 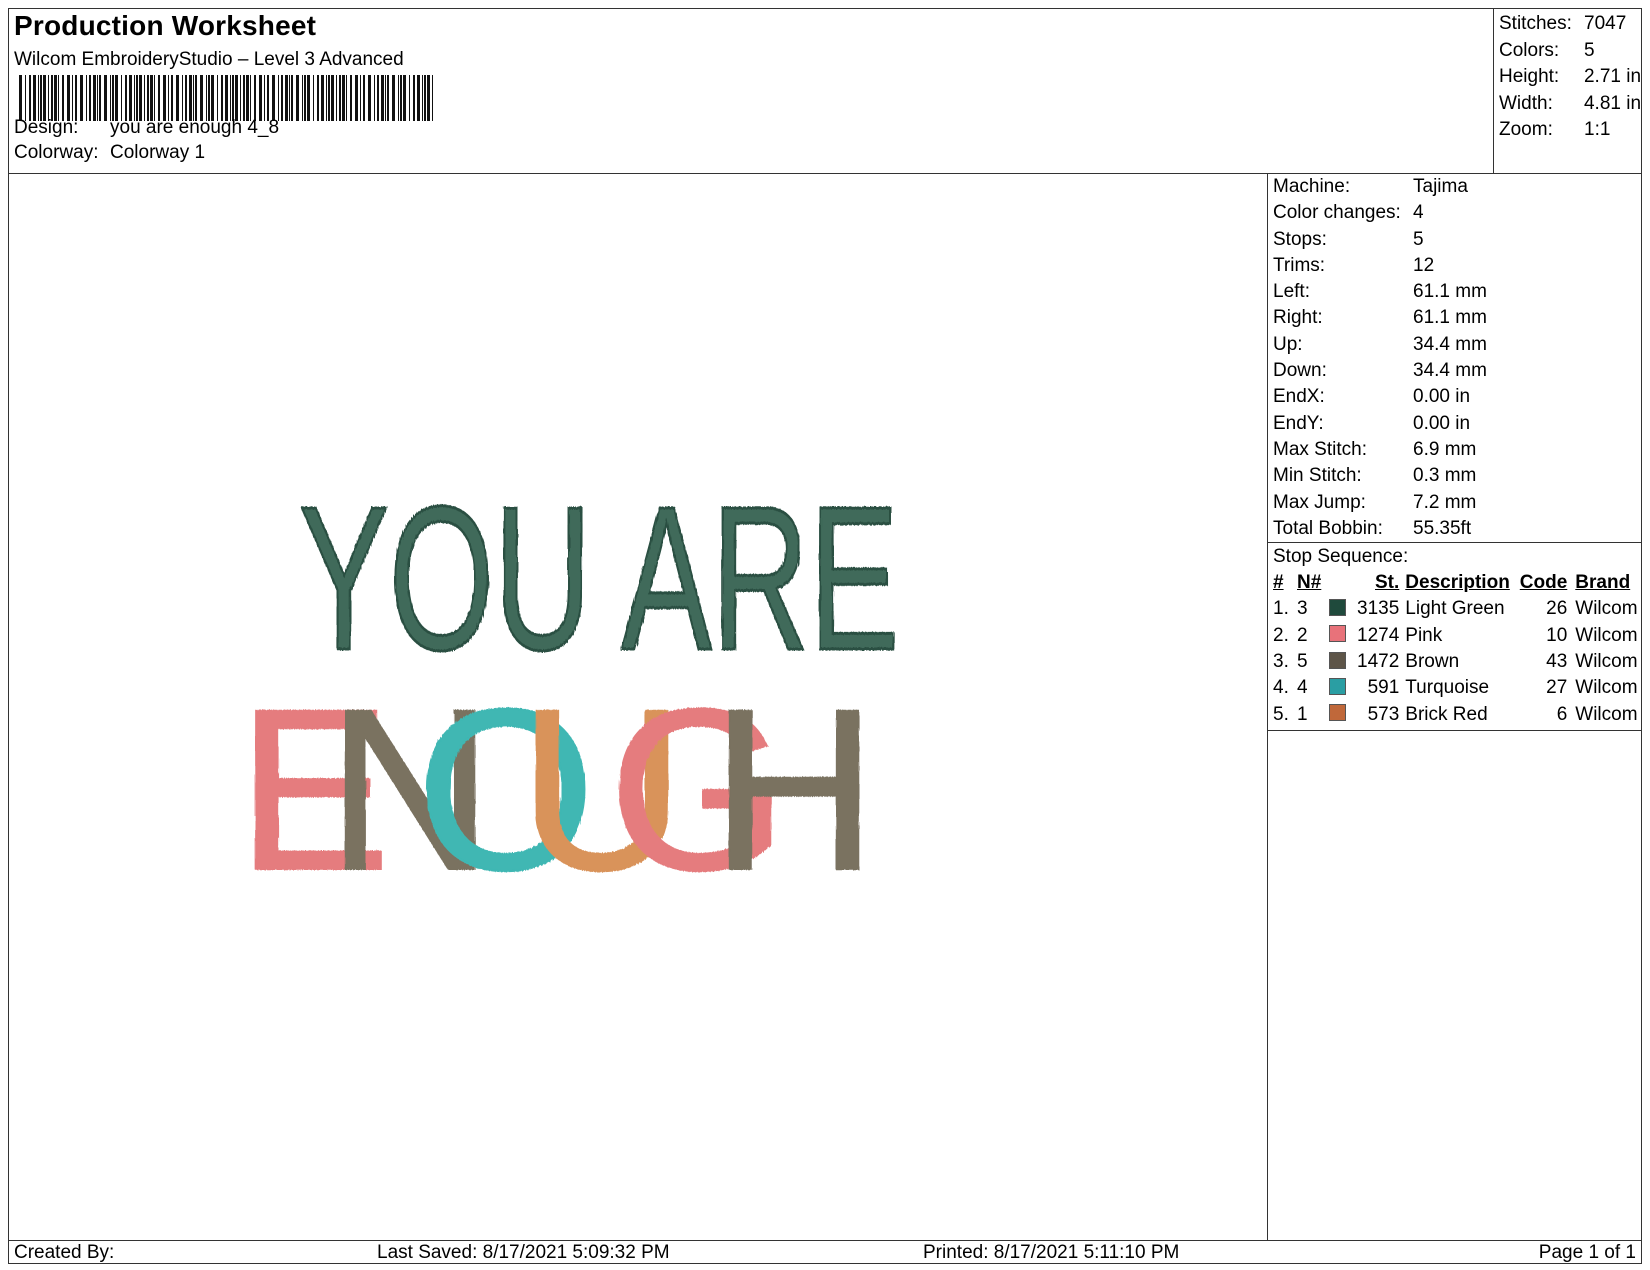 What do you see at coordinates (1603, 583) in the screenshot?
I see `col-brand: Brand` at bounding box center [1603, 583].